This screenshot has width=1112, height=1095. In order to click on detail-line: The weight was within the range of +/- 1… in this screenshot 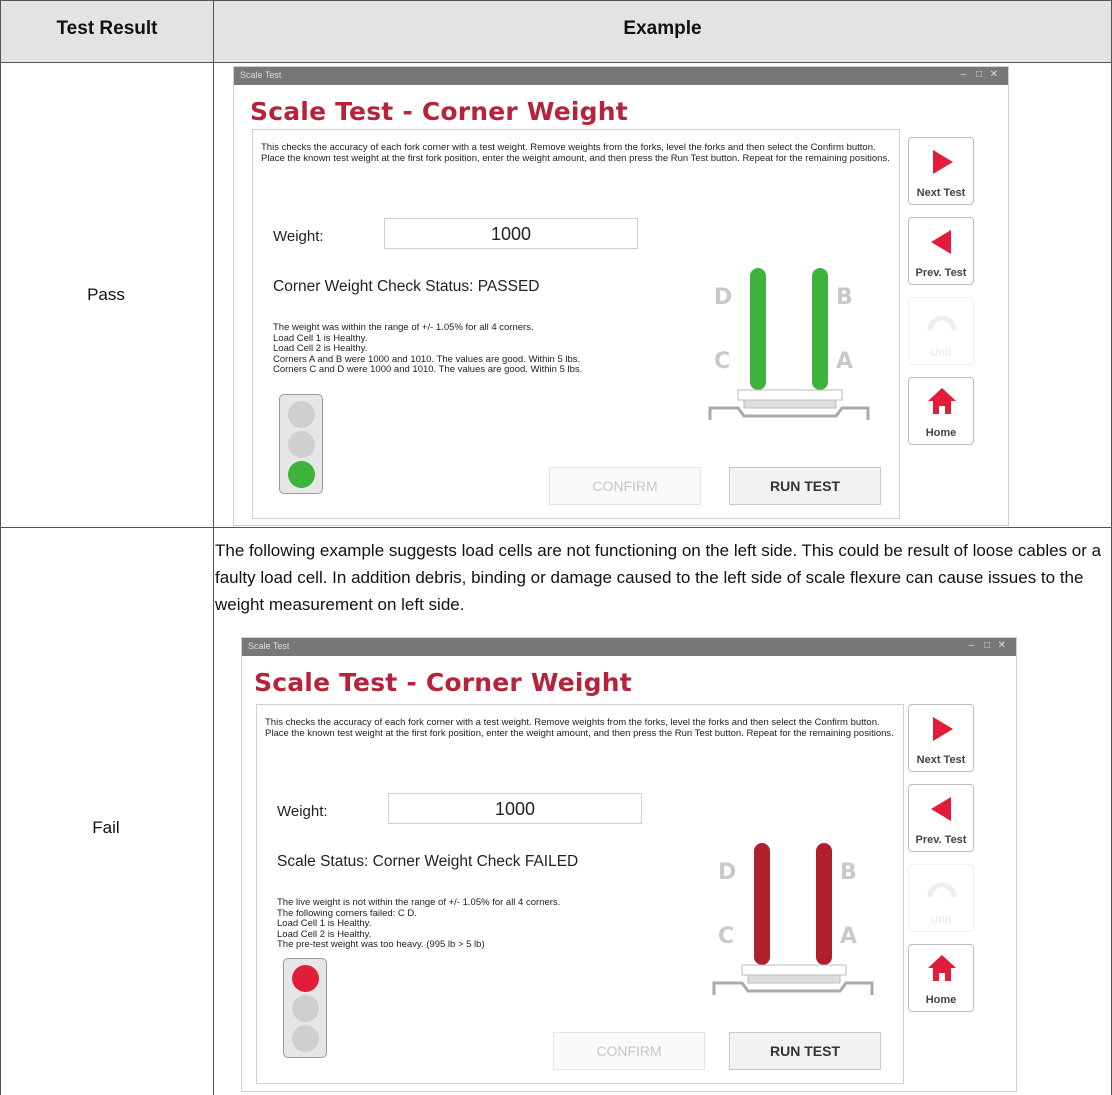, I will do `click(403, 327)`.